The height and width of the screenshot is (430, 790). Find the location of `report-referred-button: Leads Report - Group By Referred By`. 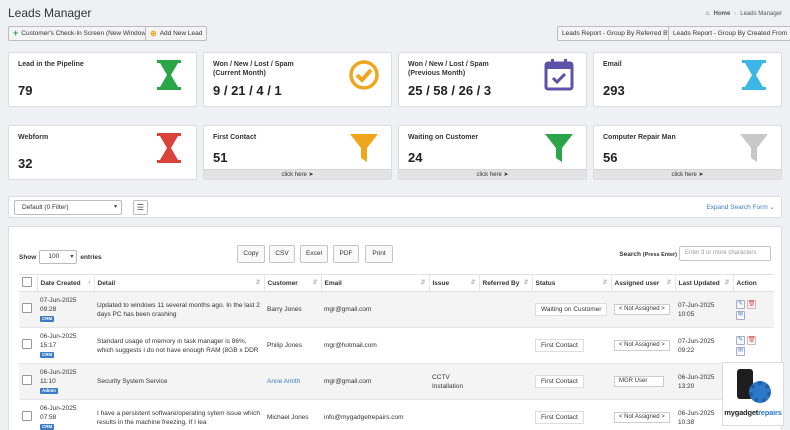

report-referred-button: Leads Report - Group By Referred By is located at coordinates (616, 33).